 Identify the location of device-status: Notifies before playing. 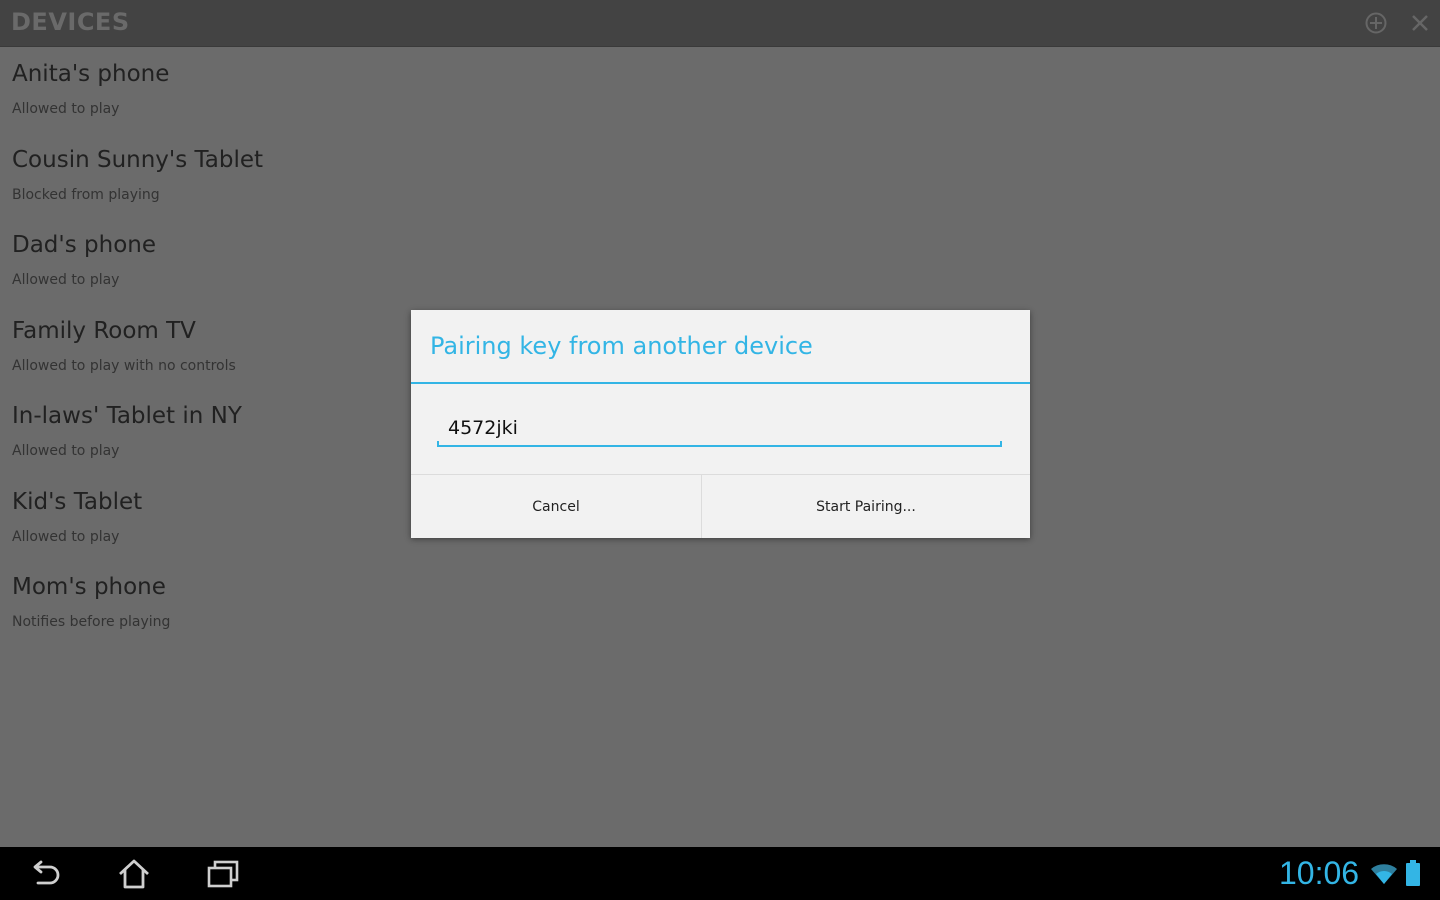
(91, 622).